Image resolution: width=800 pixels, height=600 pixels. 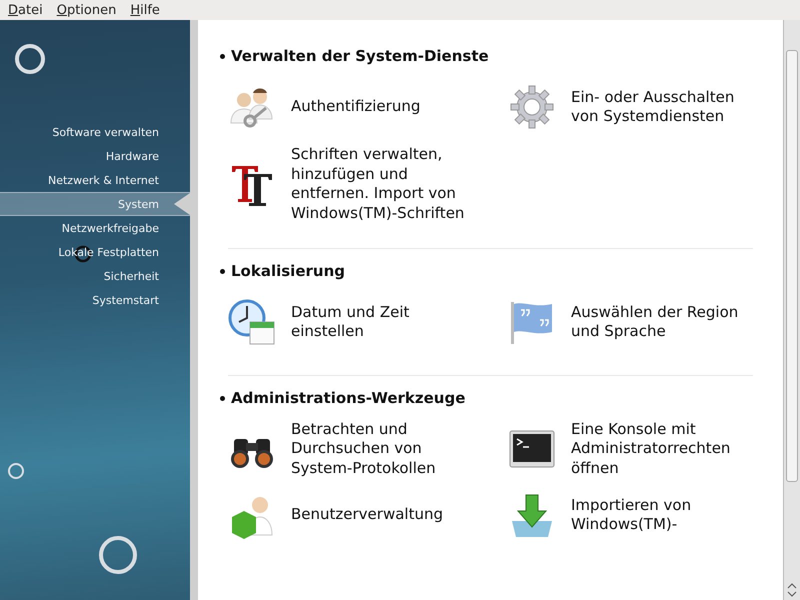 I want to click on tool-launcher: Authentifizierung, so click(x=368, y=107).